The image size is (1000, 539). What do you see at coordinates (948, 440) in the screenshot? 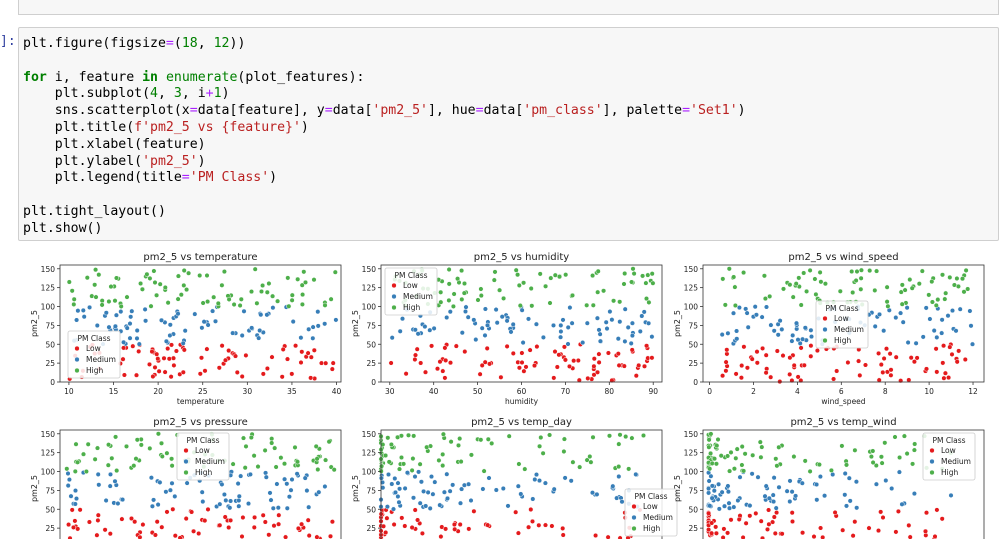
I see `legend-title: PM Class` at bounding box center [948, 440].